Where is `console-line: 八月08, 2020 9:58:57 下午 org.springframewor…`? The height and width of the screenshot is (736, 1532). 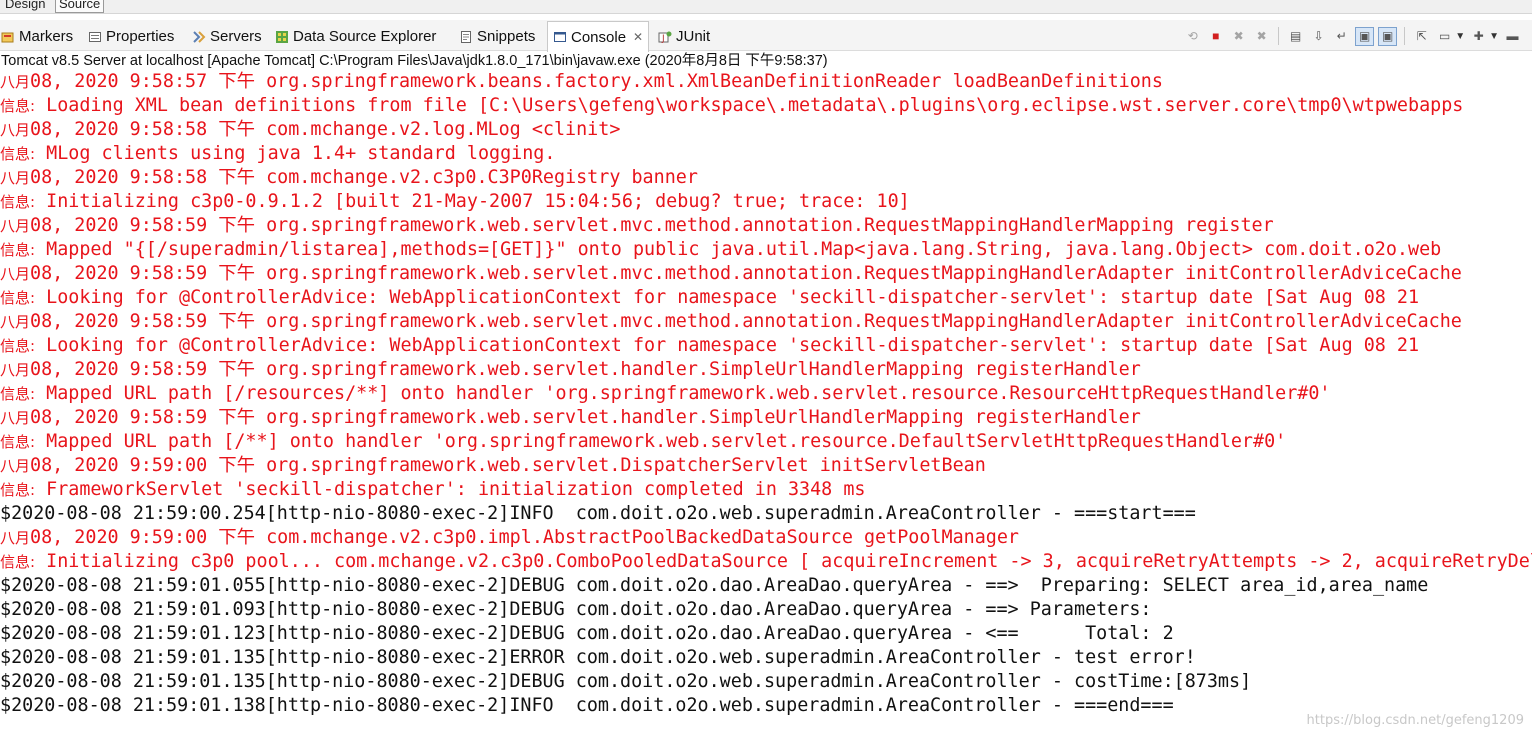 console-line: 八月08, 2020 9:58:57 下午 org.springframewor… is located at coordinates (766, 82).